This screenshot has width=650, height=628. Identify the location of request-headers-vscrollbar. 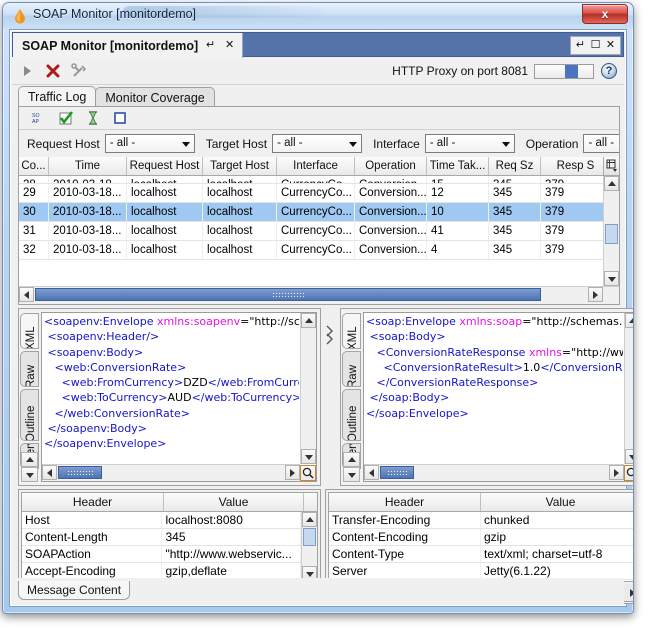
(309, 546).